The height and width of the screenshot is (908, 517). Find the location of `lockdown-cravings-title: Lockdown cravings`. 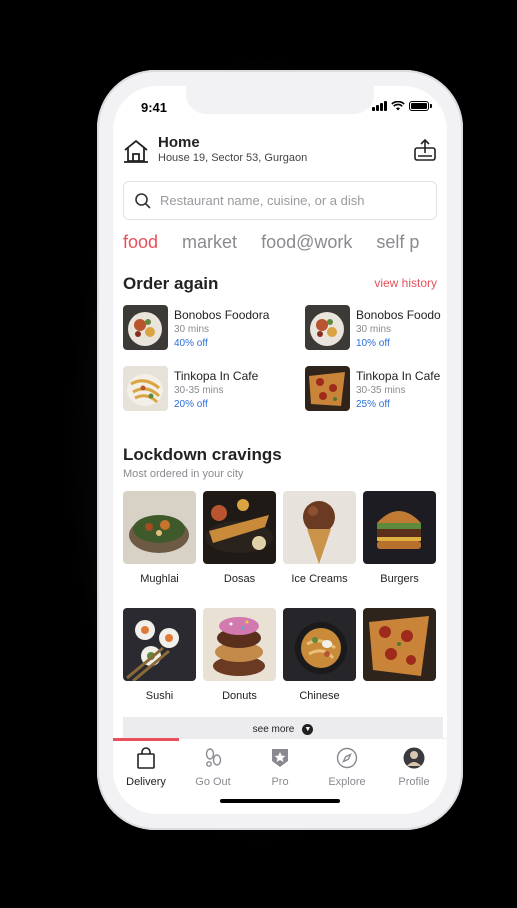

lockdown-cravings-title: Lockdown cravings is located at coordinates (202, 454).